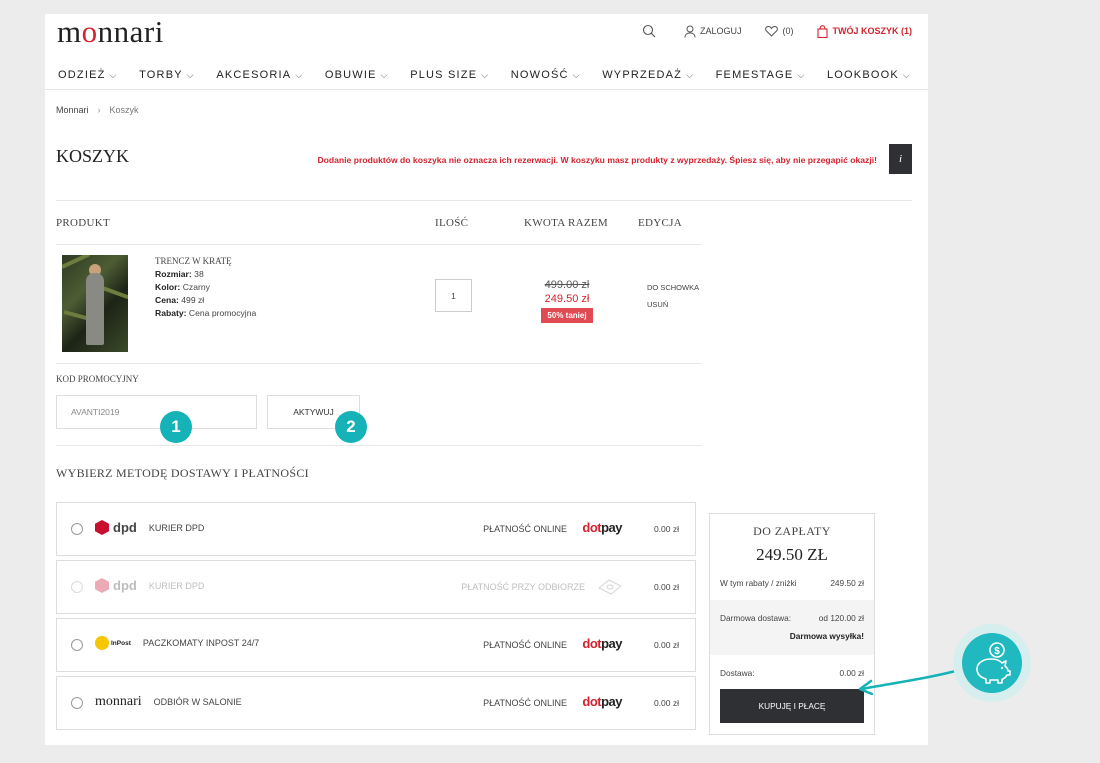 The height and width of the screenshot is (763, 1100). I want to click on heart-icon, so click(772, 31).